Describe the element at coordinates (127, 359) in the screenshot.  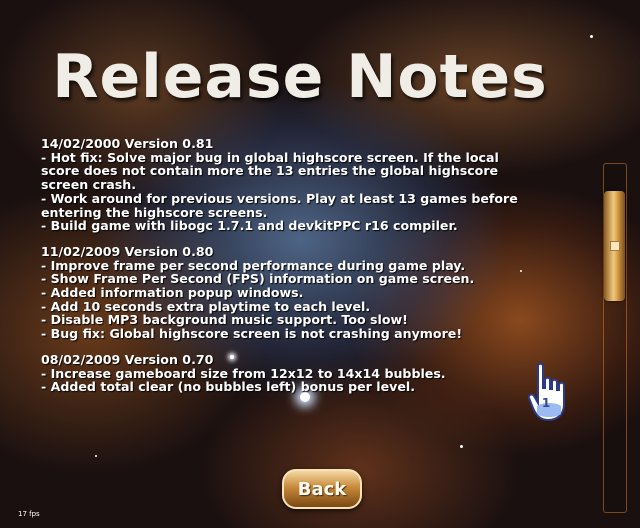
I see `note-line: 08/02/2009 Version 0.70` at that location.